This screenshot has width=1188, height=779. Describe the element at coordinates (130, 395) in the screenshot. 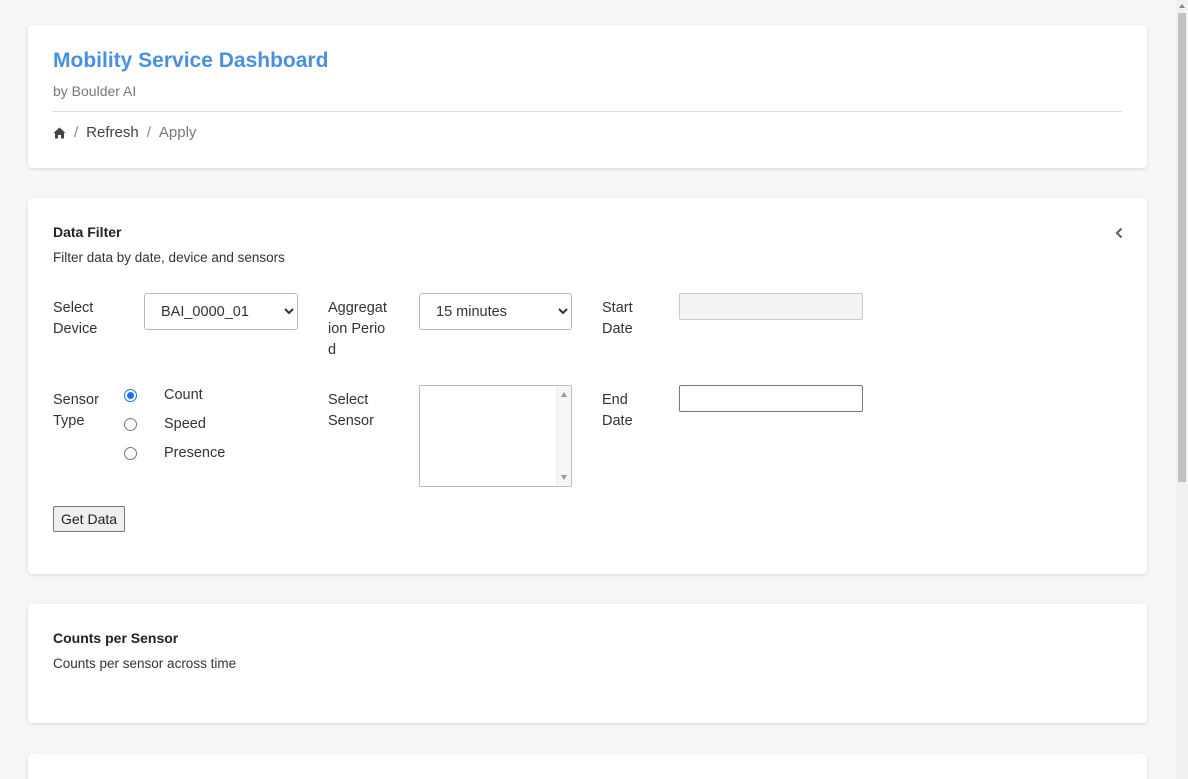

I see `radio-count` at that location.